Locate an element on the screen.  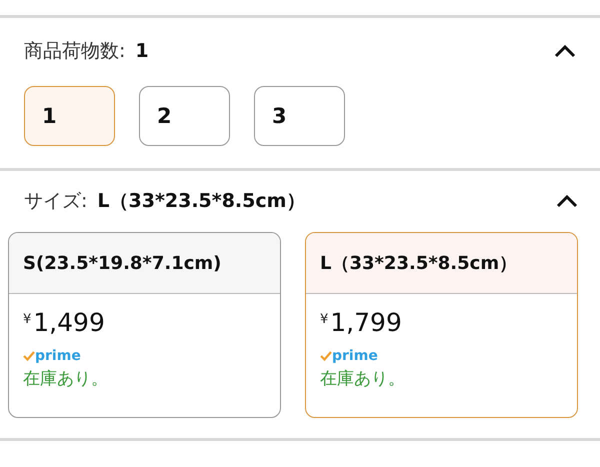
section-label: サイズ: is located at coordinates (56, 201).